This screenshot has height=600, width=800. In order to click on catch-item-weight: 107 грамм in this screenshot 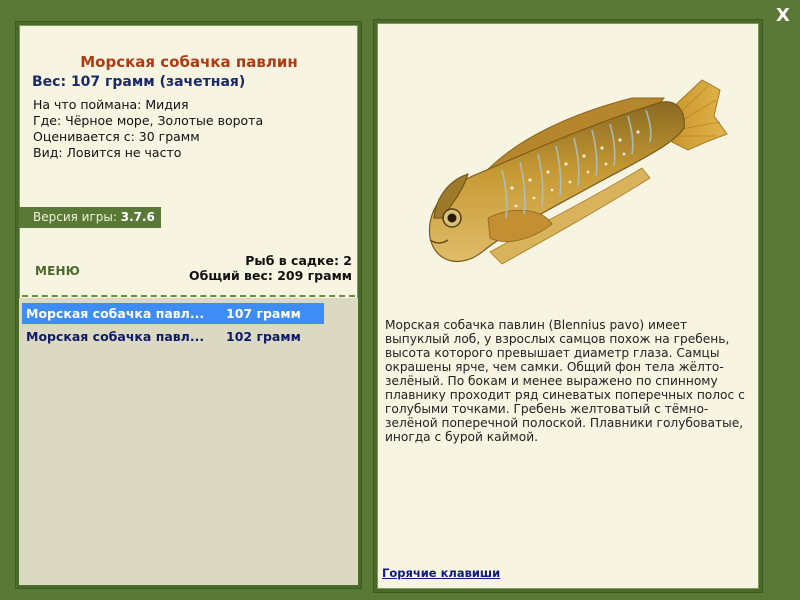, I will do `click(263, 313)`.